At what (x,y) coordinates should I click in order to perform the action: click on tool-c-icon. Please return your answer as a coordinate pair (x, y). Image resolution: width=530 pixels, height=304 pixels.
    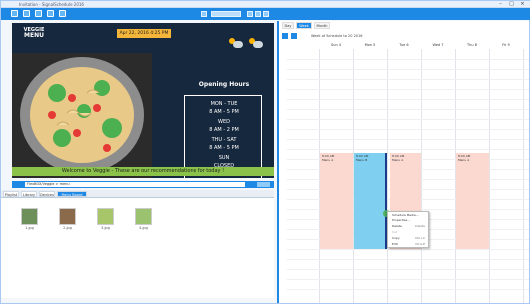
    Looking at the image, I should click on (258, 14).